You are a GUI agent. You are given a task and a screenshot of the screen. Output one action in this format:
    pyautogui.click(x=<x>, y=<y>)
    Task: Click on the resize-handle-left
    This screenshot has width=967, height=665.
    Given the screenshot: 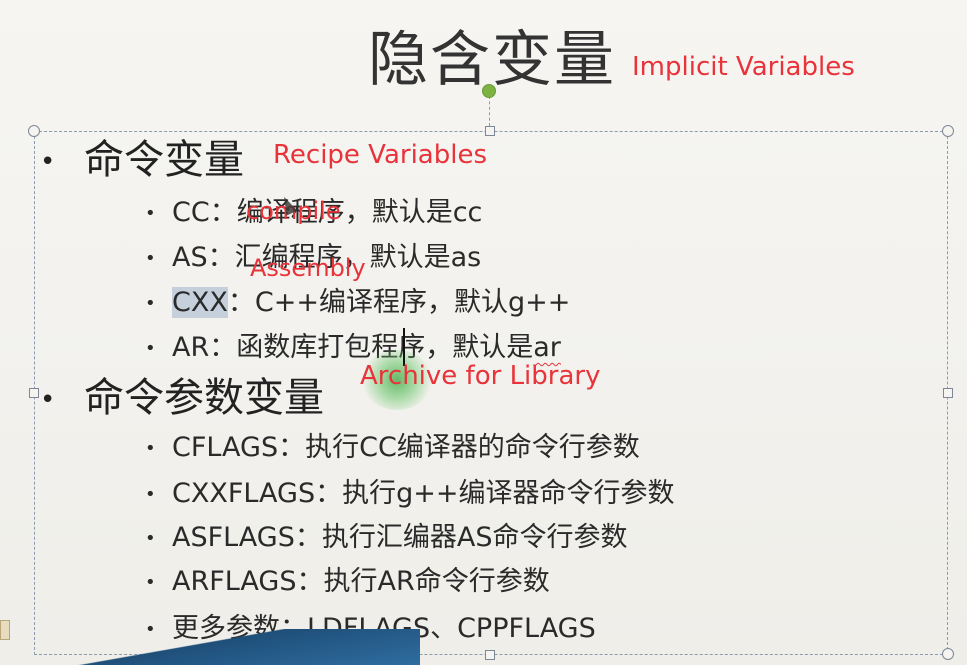 What is the action you would take?
    pyautogui.click(x=34, y=393)
    